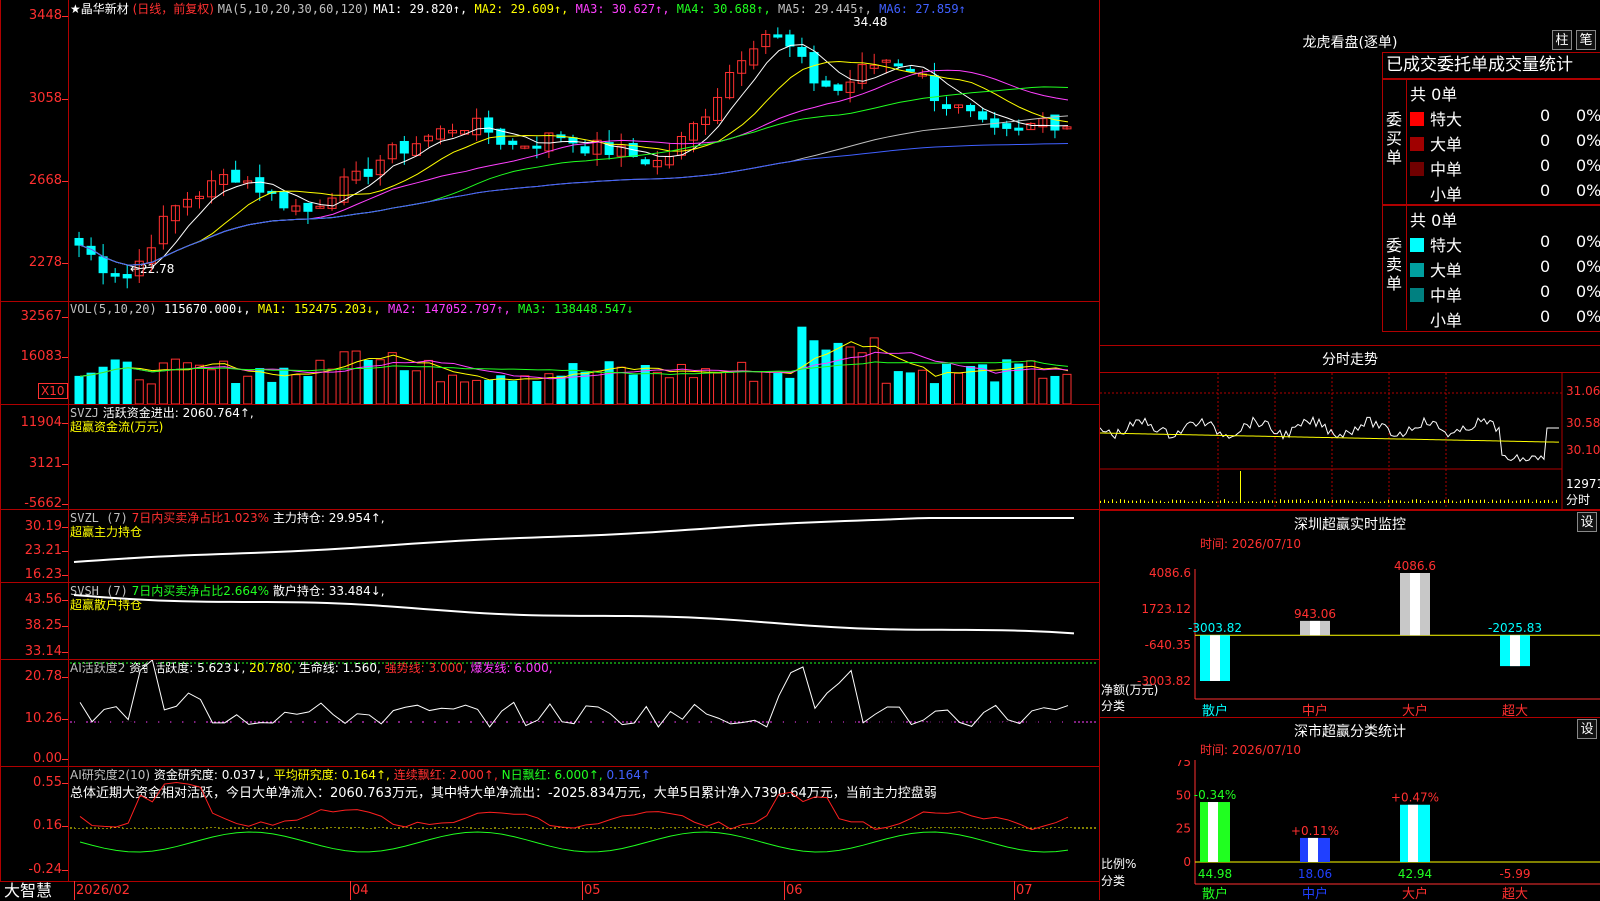  I want to click on svsh-chart, so click(584, 621).